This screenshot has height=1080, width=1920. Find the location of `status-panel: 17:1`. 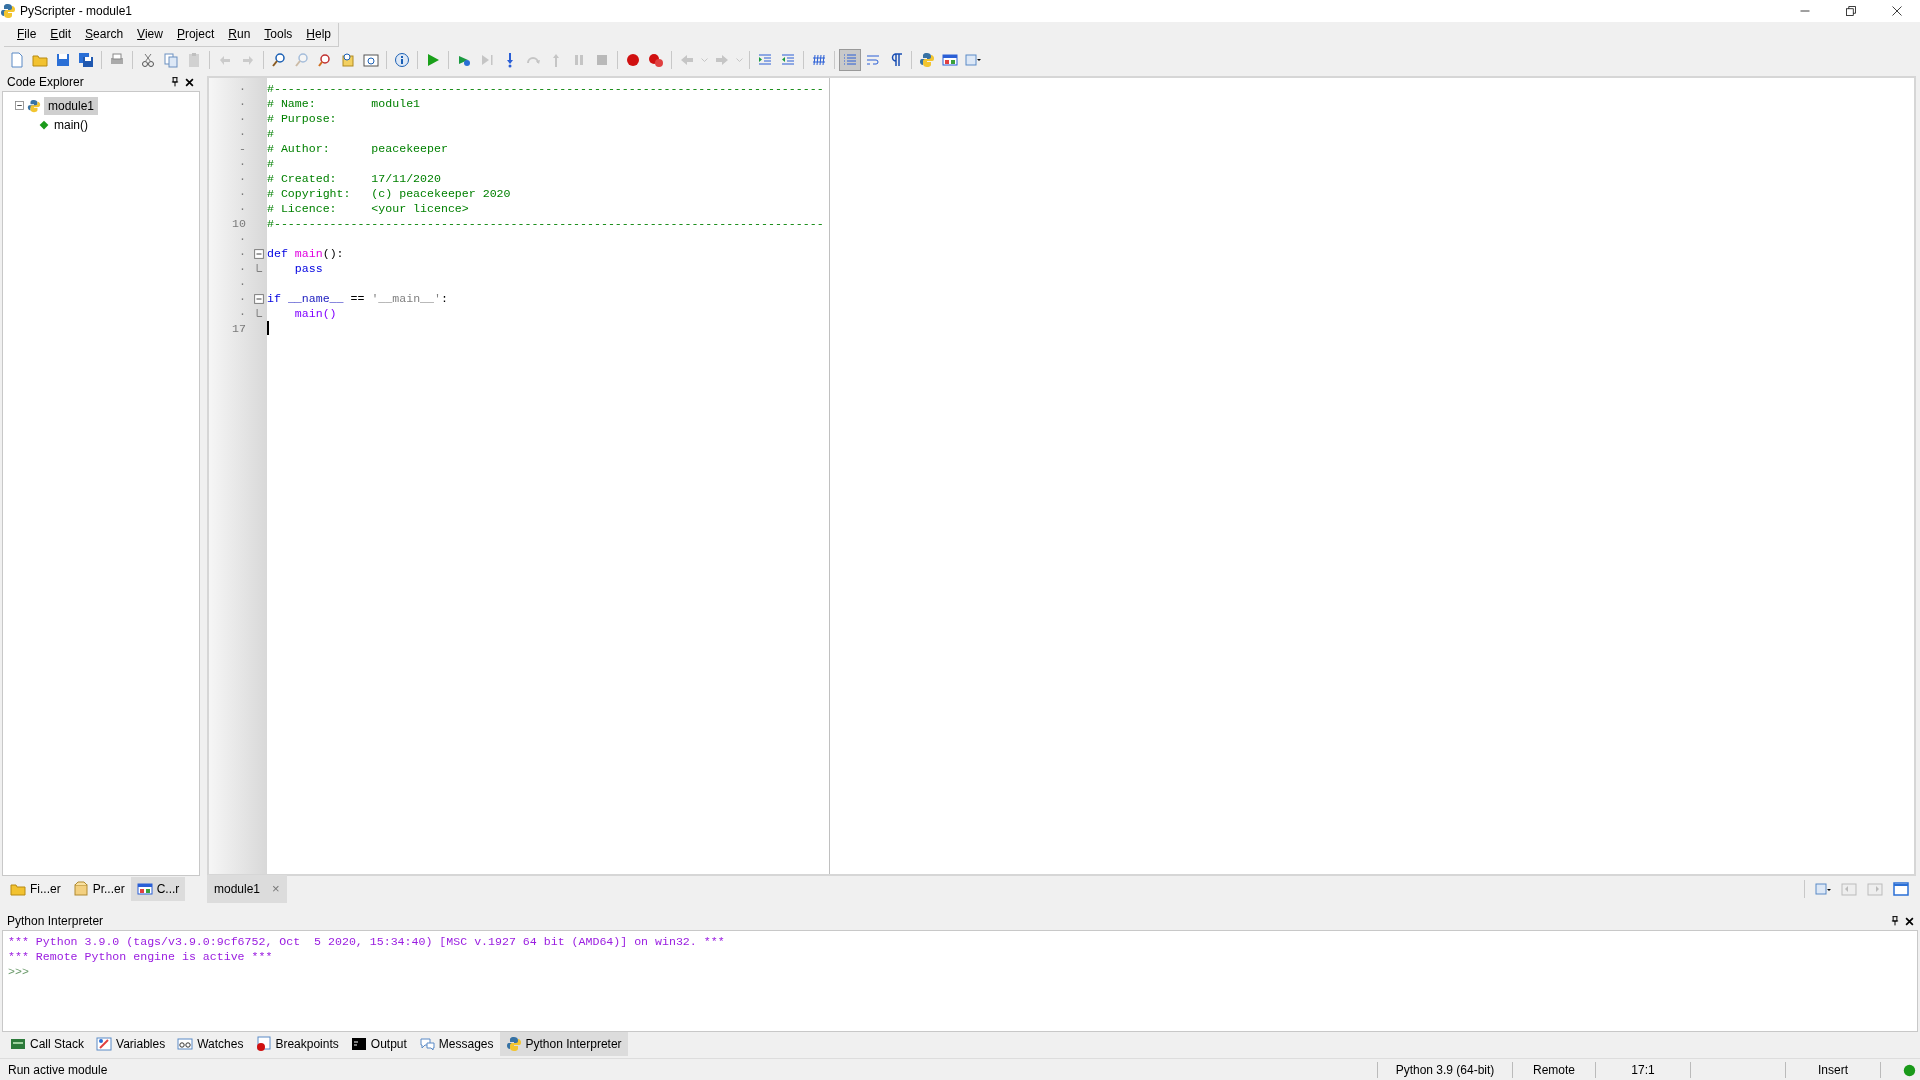

status-panel: 17:1 is located at coordinates (1642, 1069).